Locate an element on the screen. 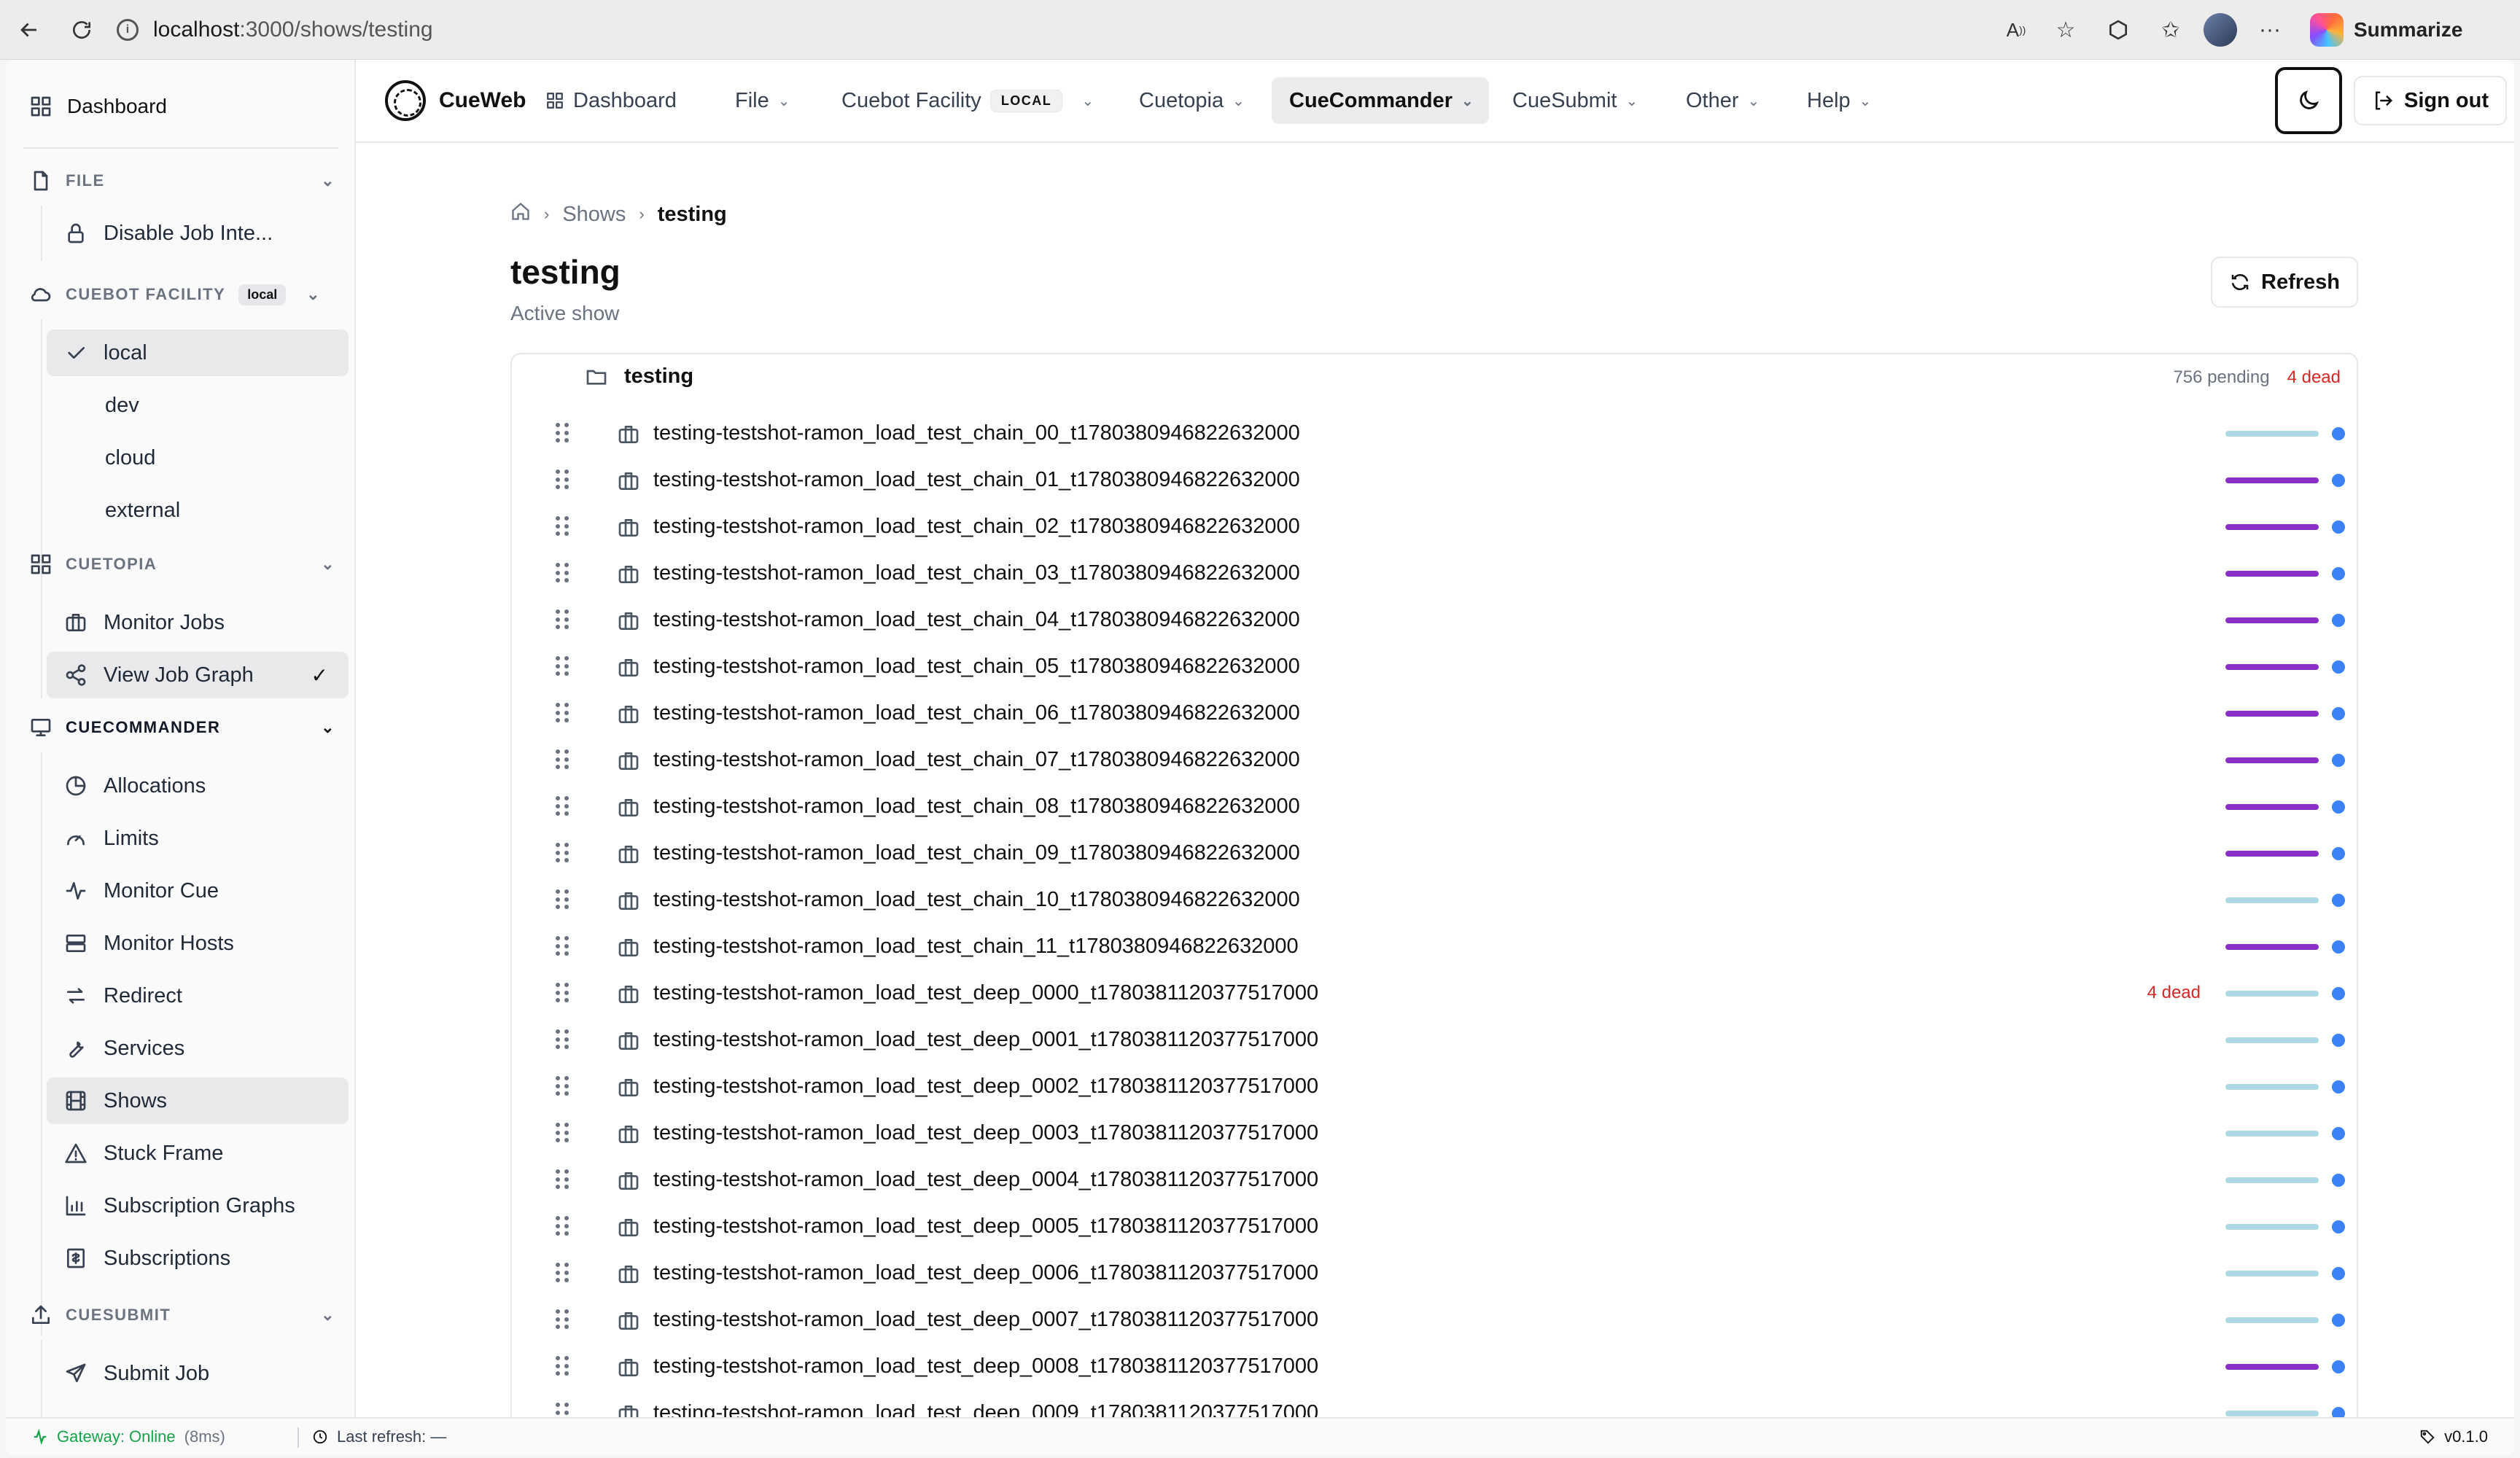 The width and height of the screenshot is (2520, 1458). read-aloud-icon: A)) is located at coordinates (2016, 30).